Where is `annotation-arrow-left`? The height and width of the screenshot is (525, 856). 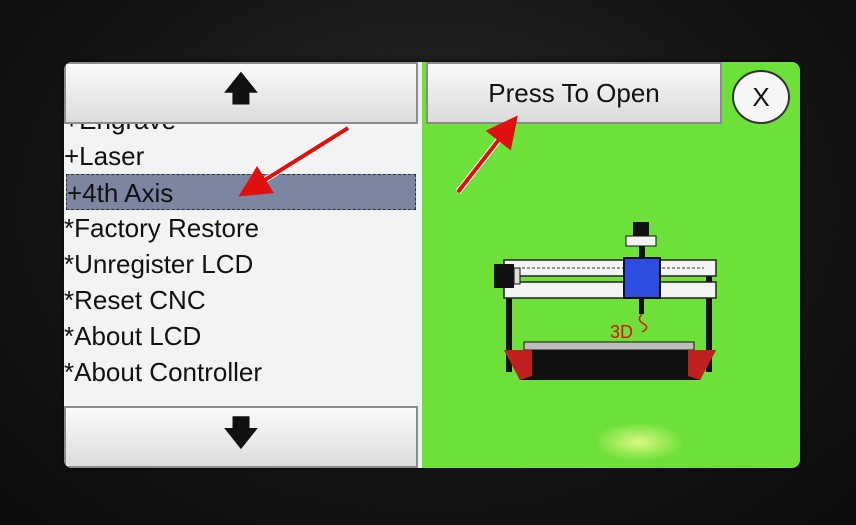 annotation-arrow-left is located at coordinates (294, 161).